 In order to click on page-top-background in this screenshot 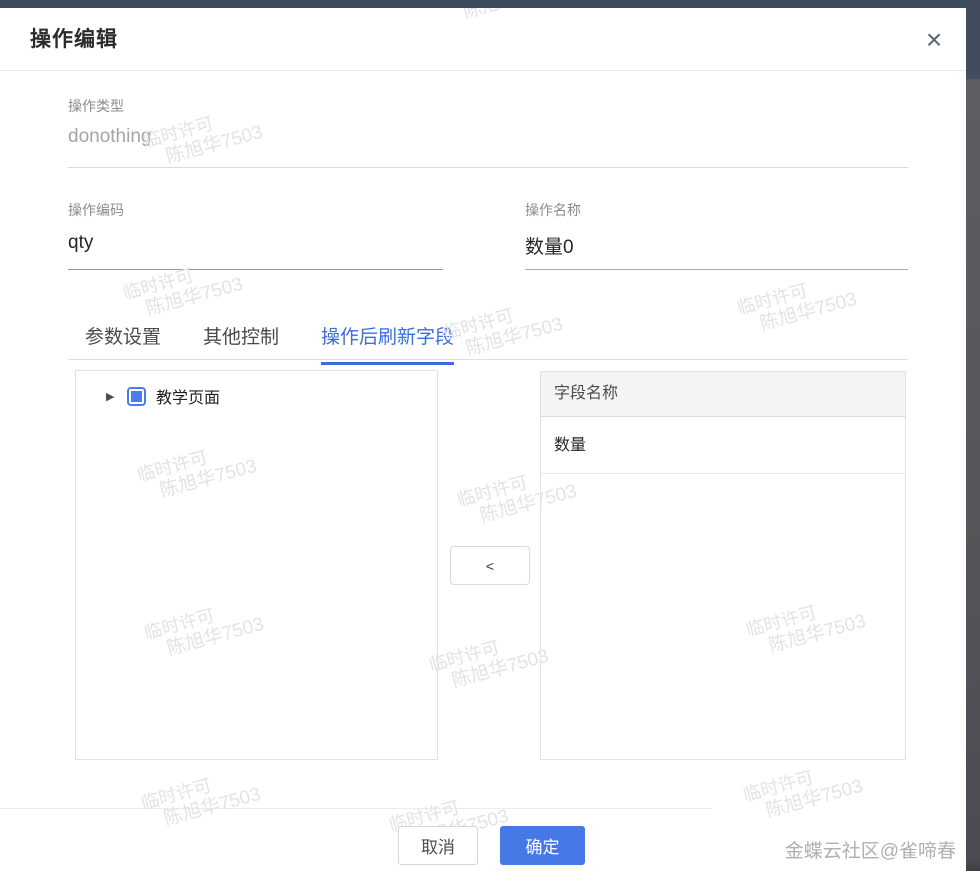, I will do `click(490, 4)`.